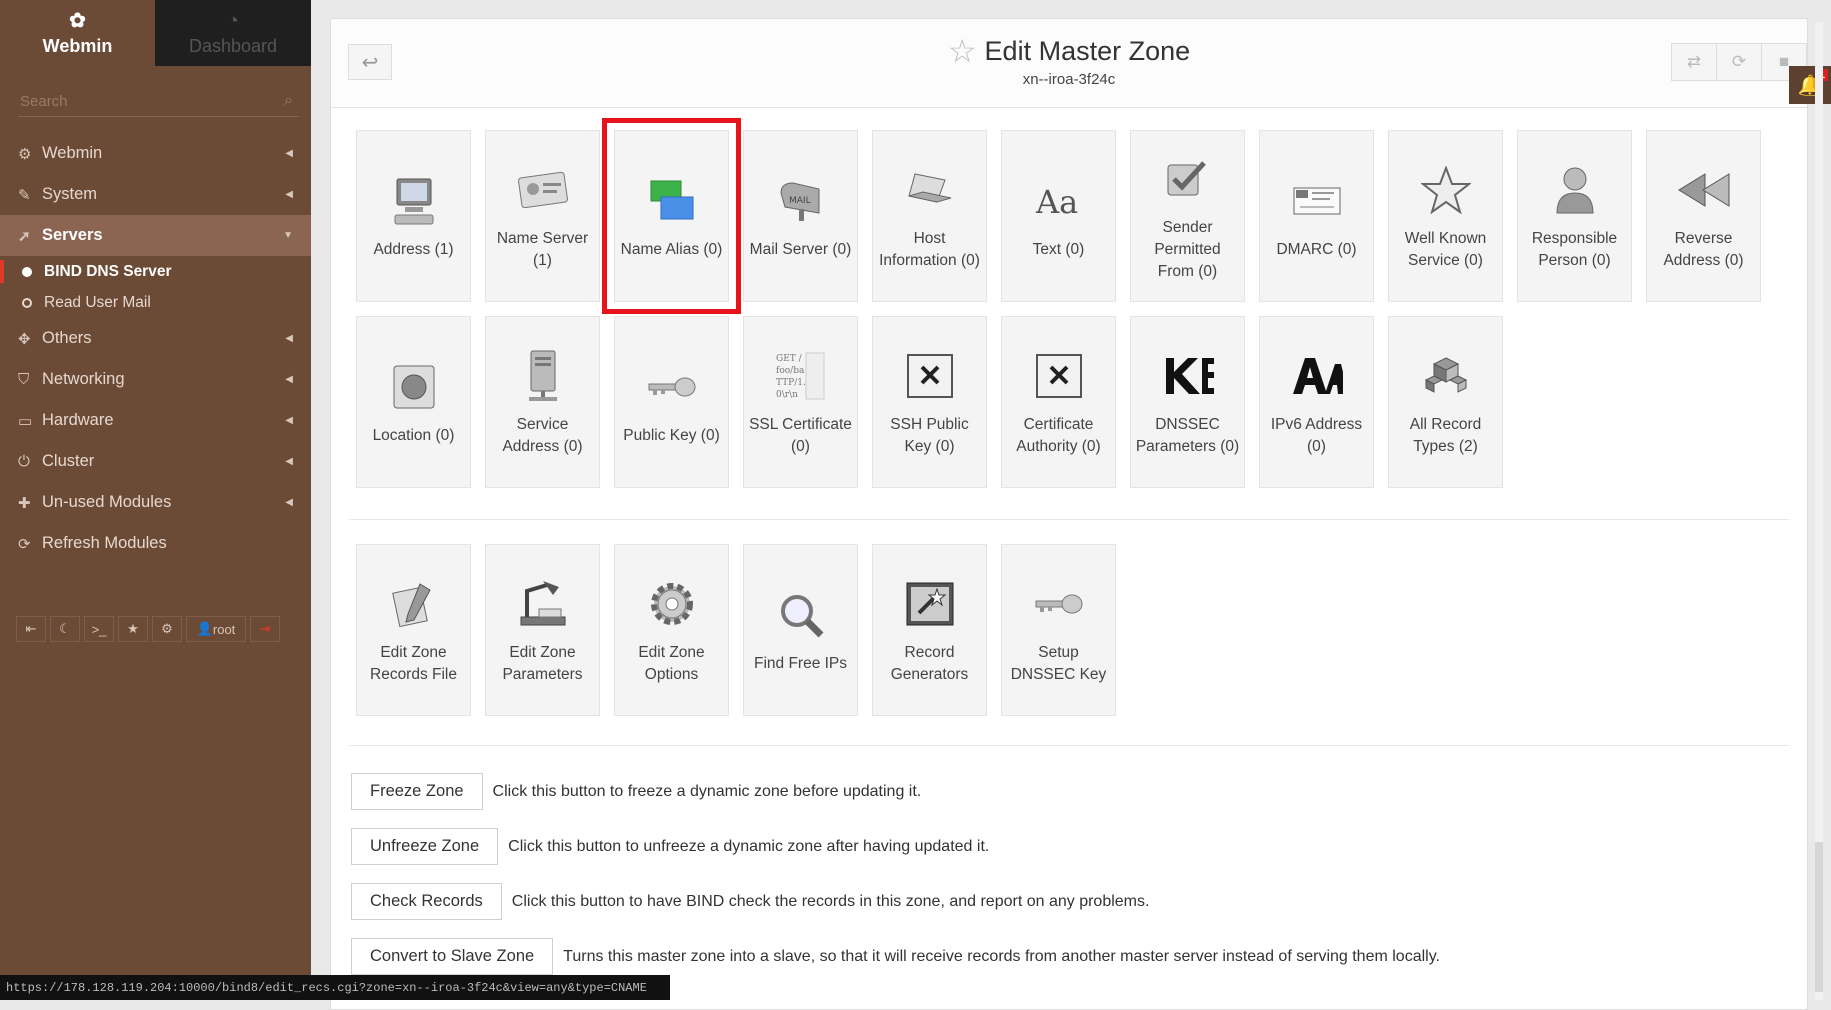 Image resolution: width=1831 pixels, height=1010 pixels. Describe the element at coordinates (1445, 190) in the screenshot. I see `star-icon` at that location.